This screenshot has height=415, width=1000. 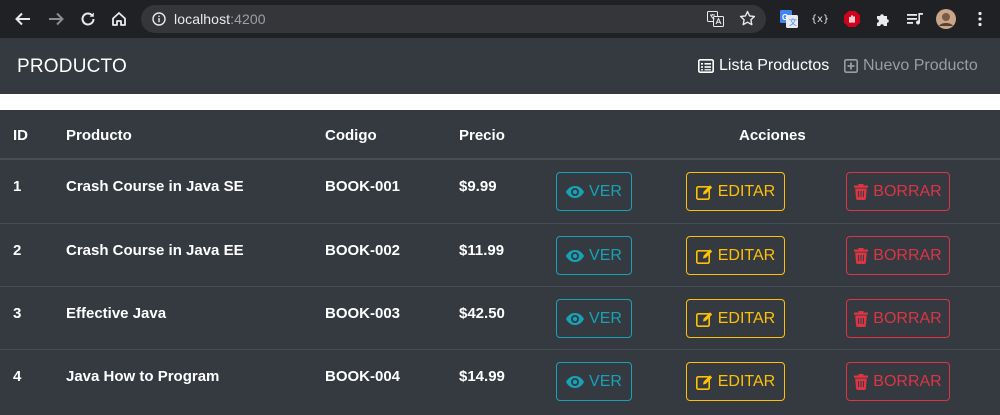 I want to click on puzzle-icon, so click(x=883, y=19).